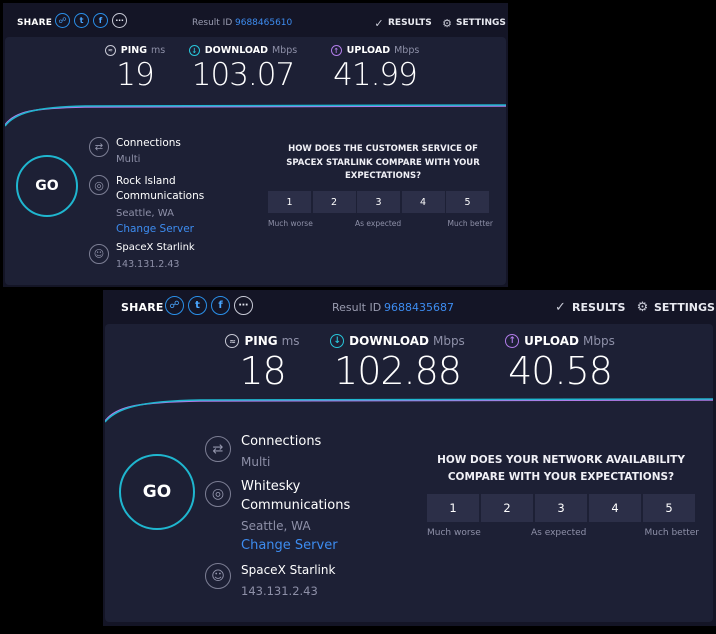  I want to click on result-id-link: 9688465610, so click(263, 23).